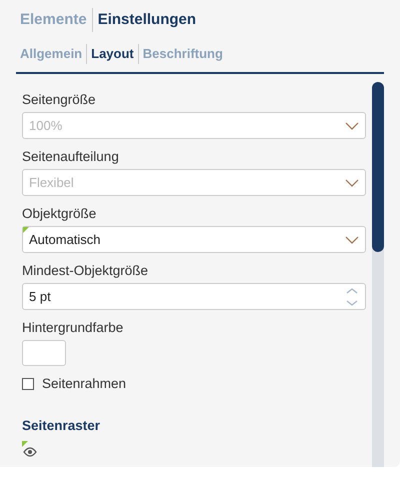  Describe the element at coordinates (378, 167) in the screenshot. I see `scrollbar-thumb` at that location.